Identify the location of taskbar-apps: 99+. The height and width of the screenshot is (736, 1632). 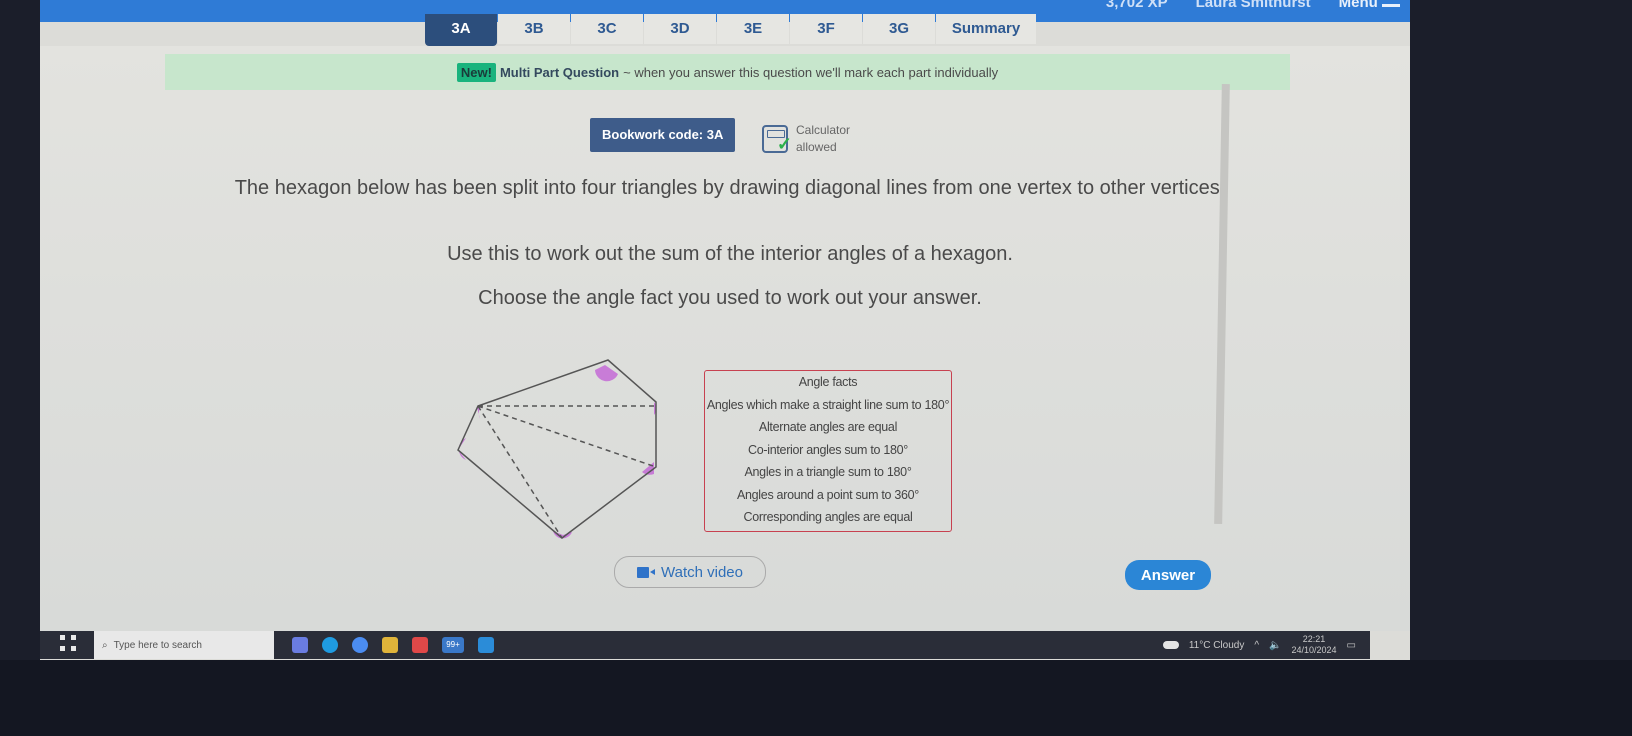
(393, 645).